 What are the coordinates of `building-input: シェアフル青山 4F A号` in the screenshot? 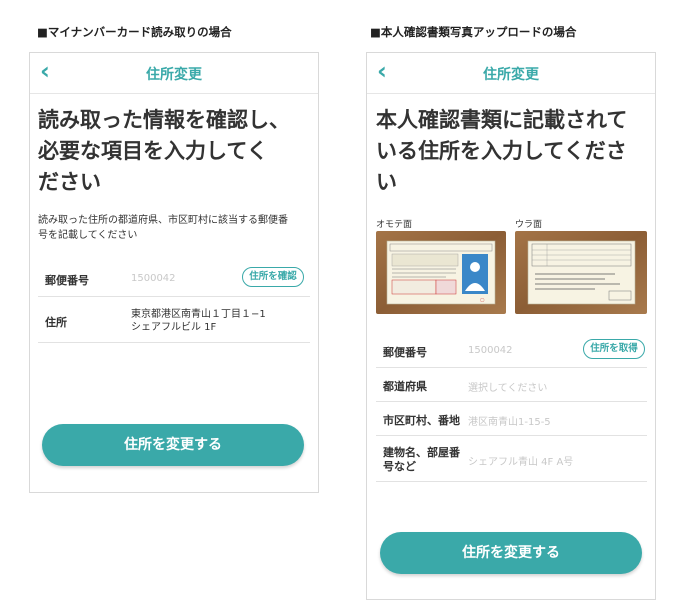 It's located at (520, 460).